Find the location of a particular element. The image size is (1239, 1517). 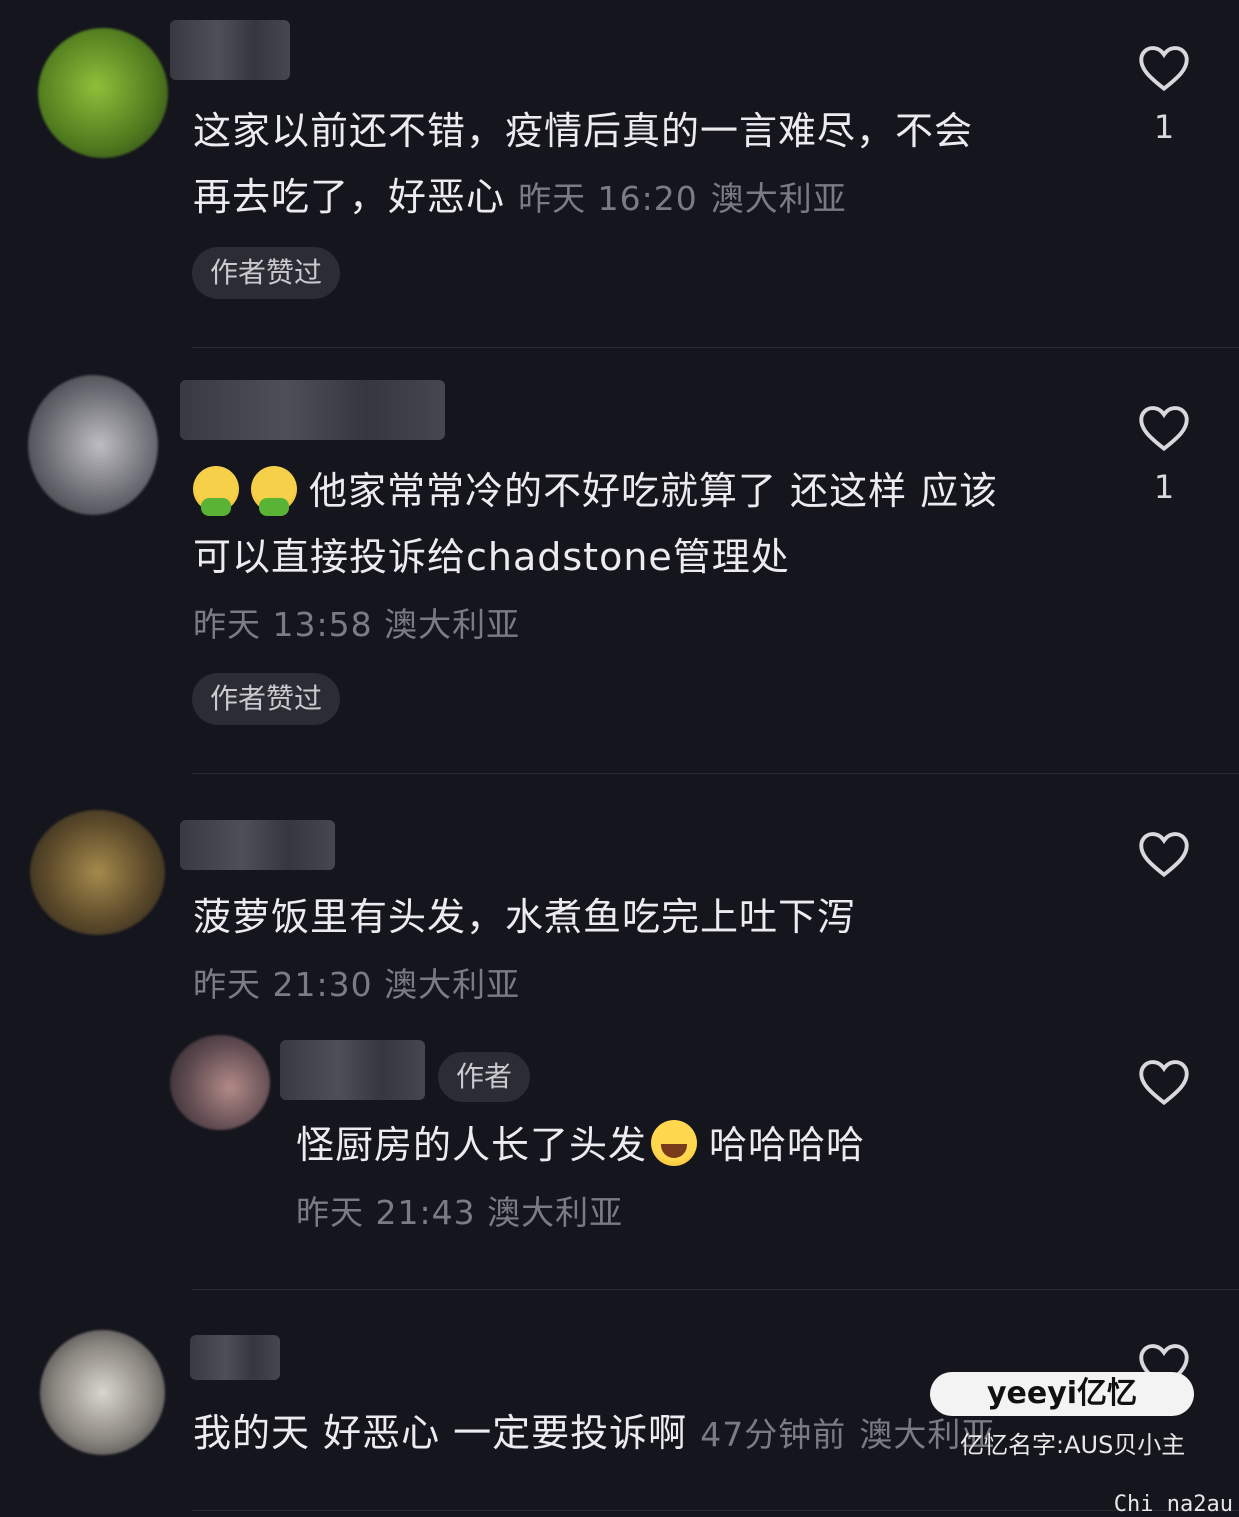

watermark-logo: yeeyi亿忆 is located at coordinates (1062, 1394).